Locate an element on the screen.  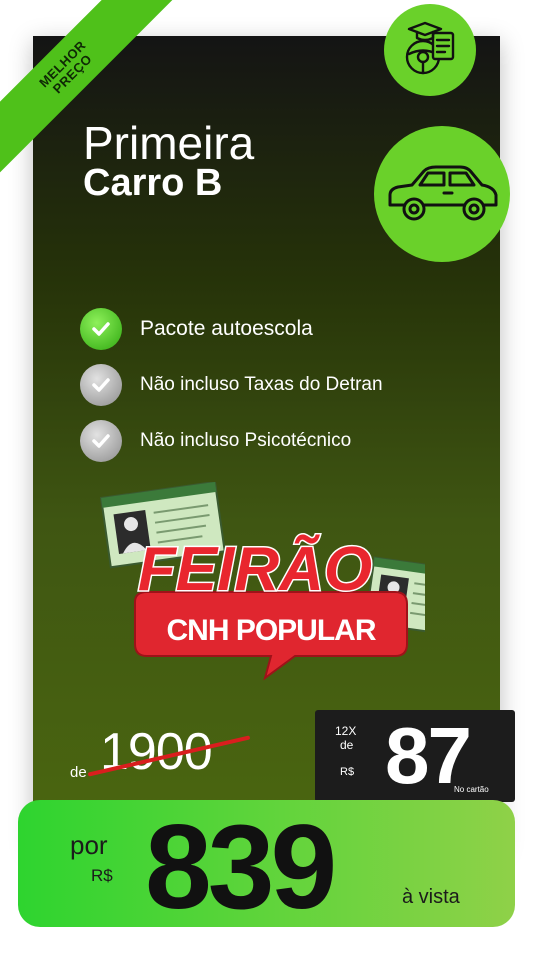
installment-currency: R$ is located at coordinates (347, 772).